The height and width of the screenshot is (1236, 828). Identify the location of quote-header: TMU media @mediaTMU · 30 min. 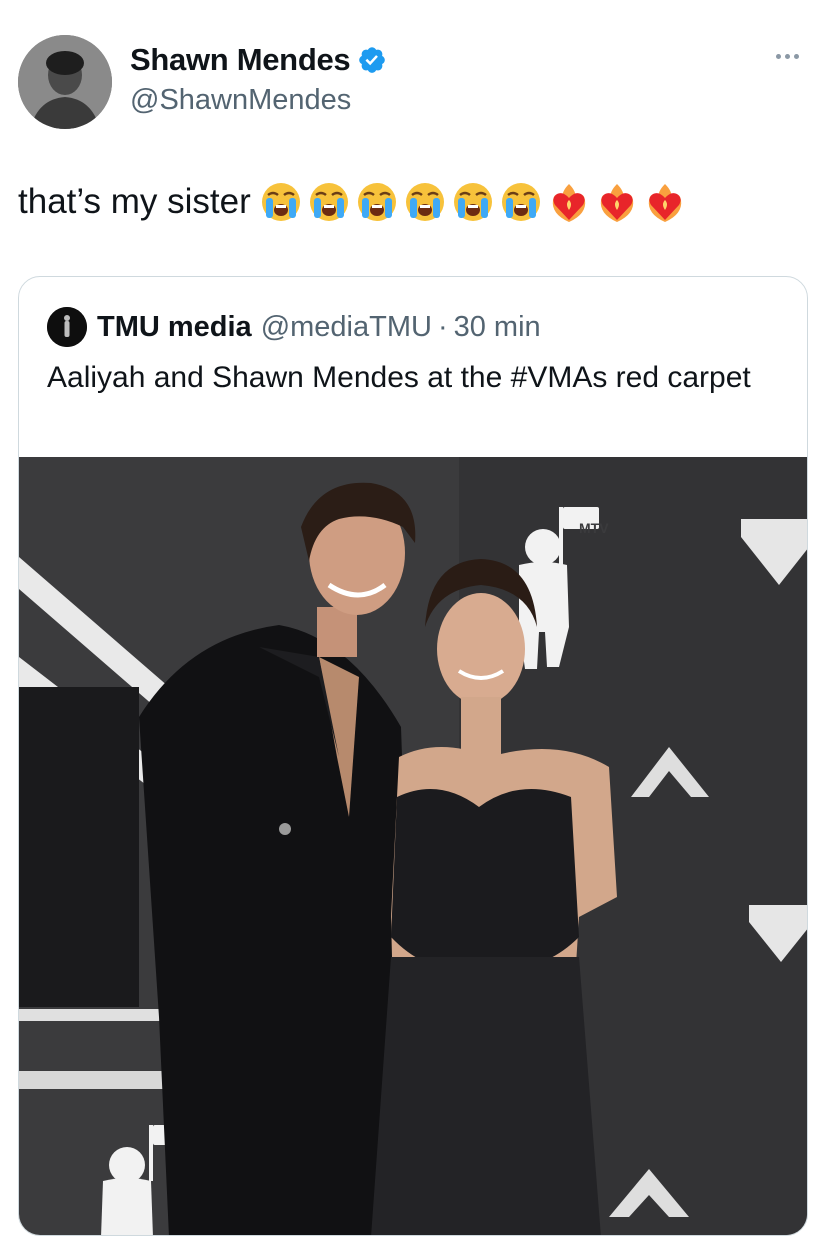
(294, 327).